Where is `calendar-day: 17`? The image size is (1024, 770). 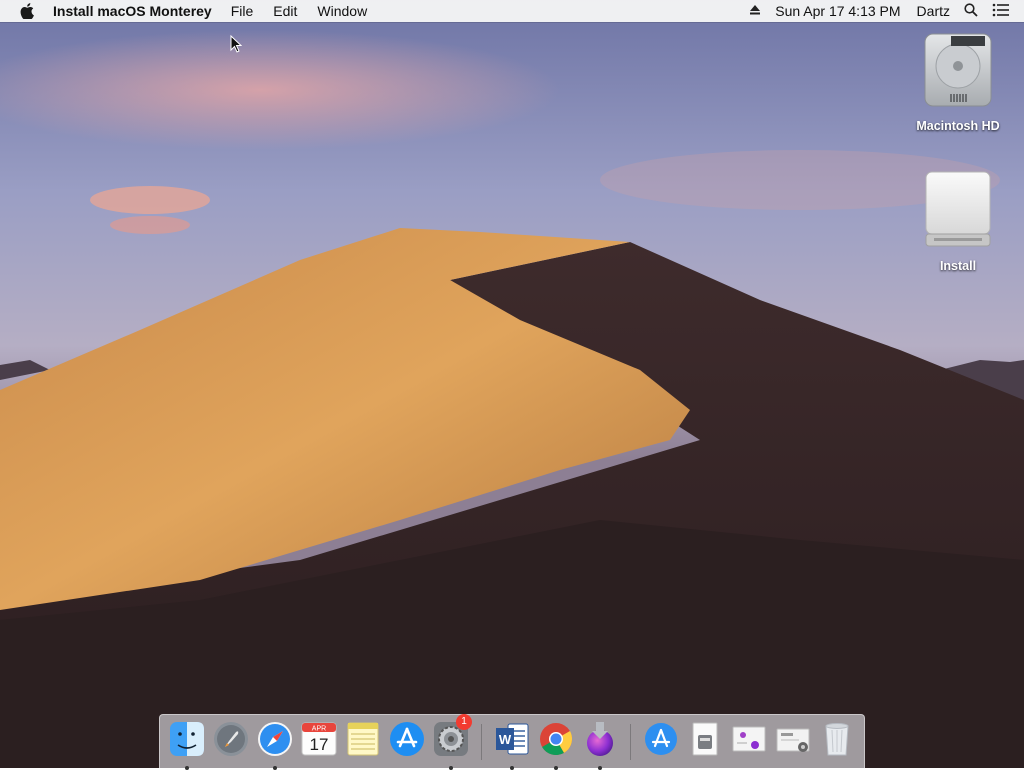 calendar-day: 17 is located at coordinates (319, 744).